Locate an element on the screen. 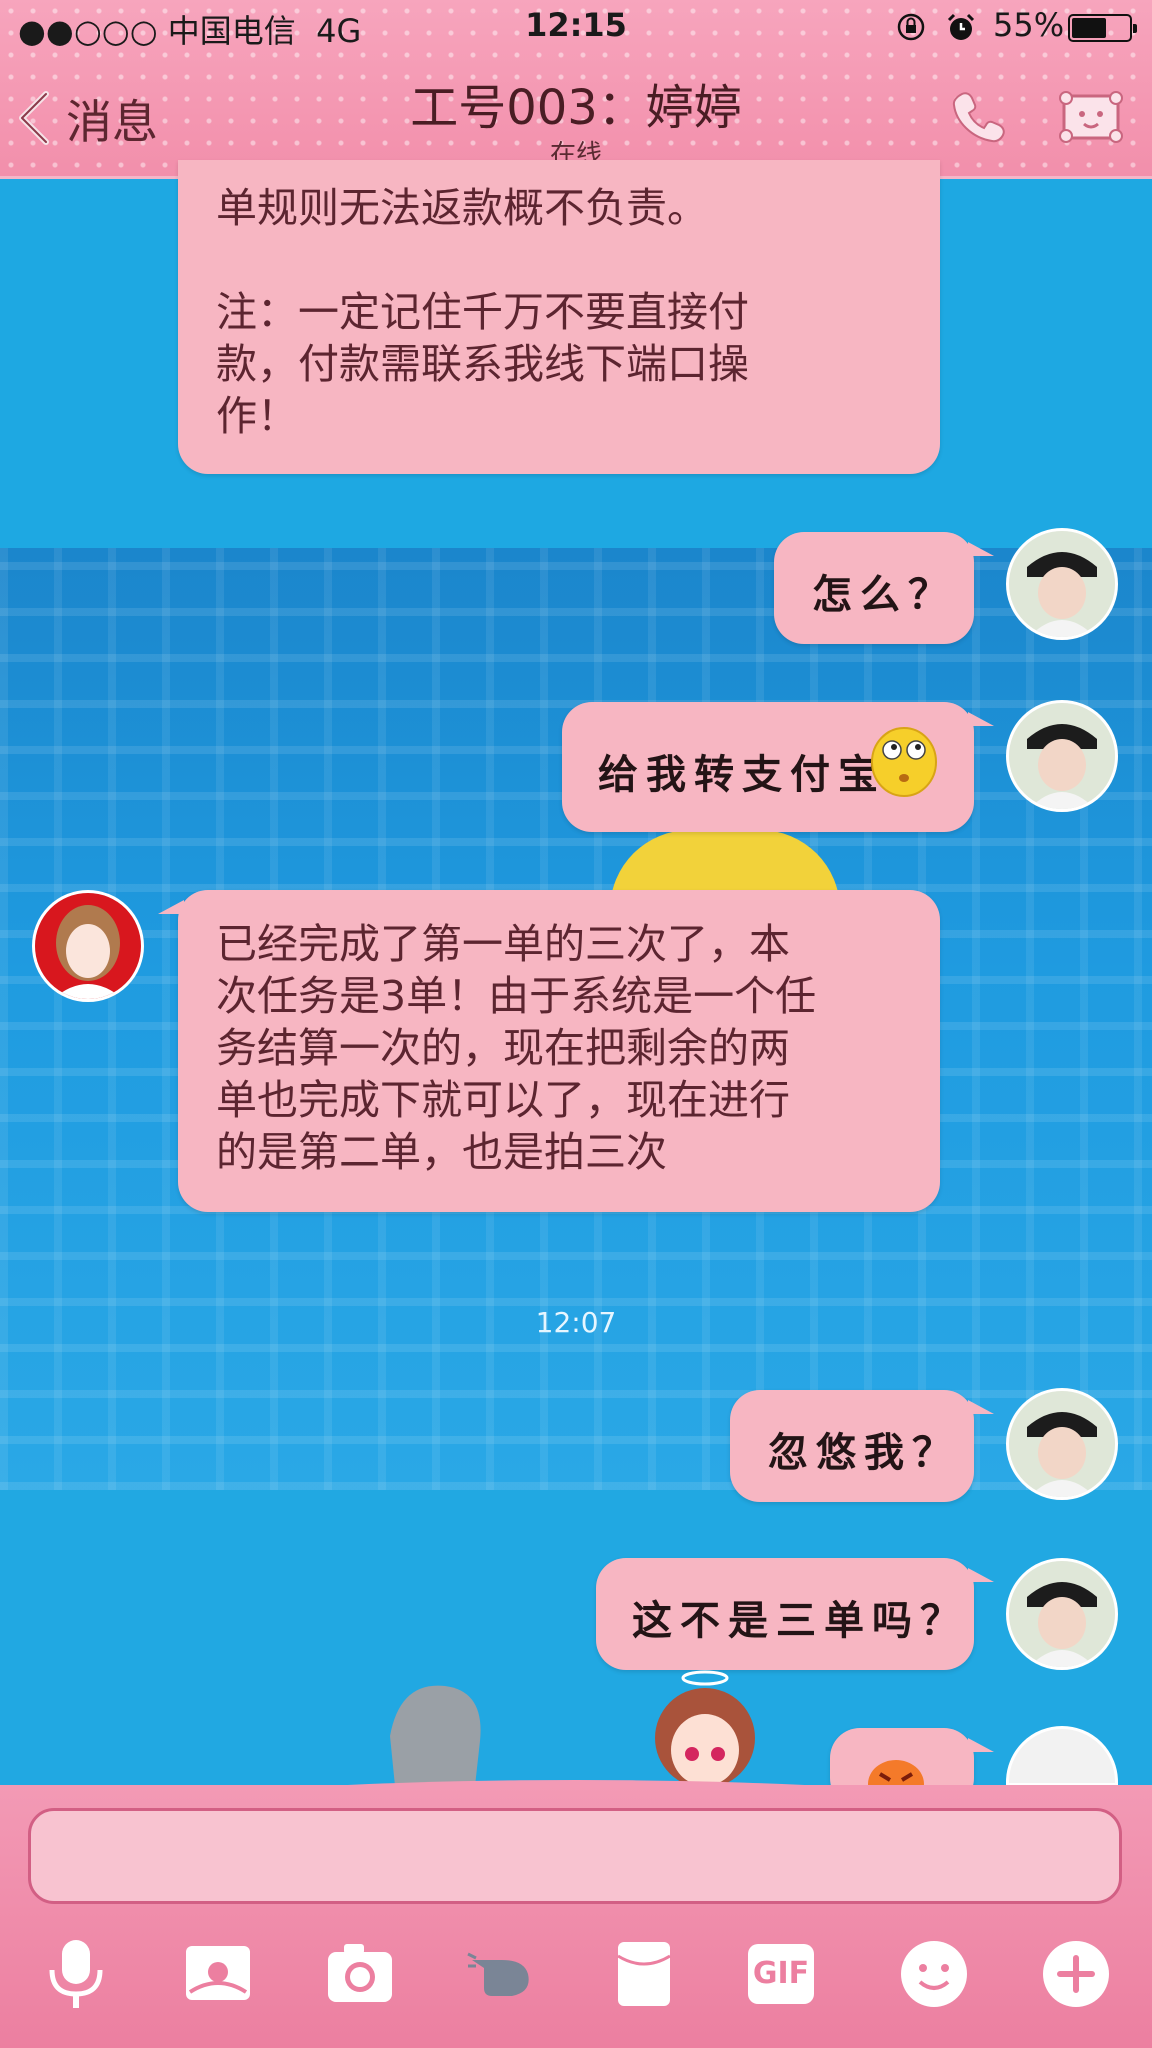  message-bubble-sent: 怎么？ is located at coordinates (884, 588).